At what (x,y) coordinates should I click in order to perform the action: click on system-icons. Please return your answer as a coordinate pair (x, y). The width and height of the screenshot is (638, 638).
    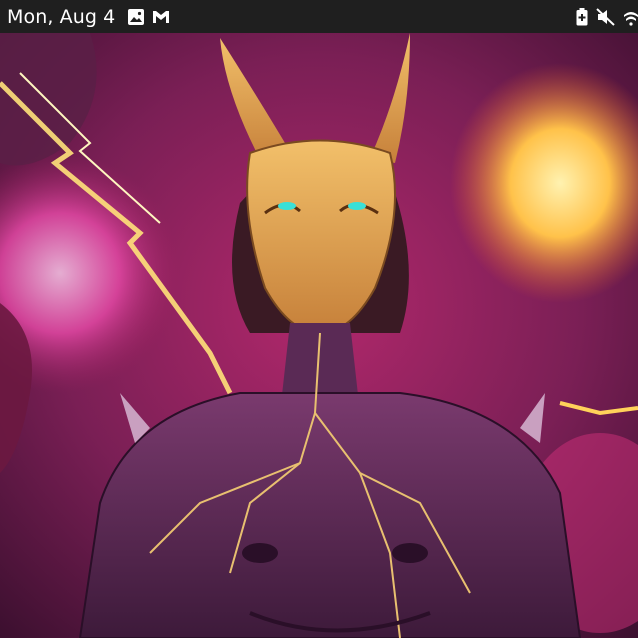
    Looking at the image, I should click on (607, 16).